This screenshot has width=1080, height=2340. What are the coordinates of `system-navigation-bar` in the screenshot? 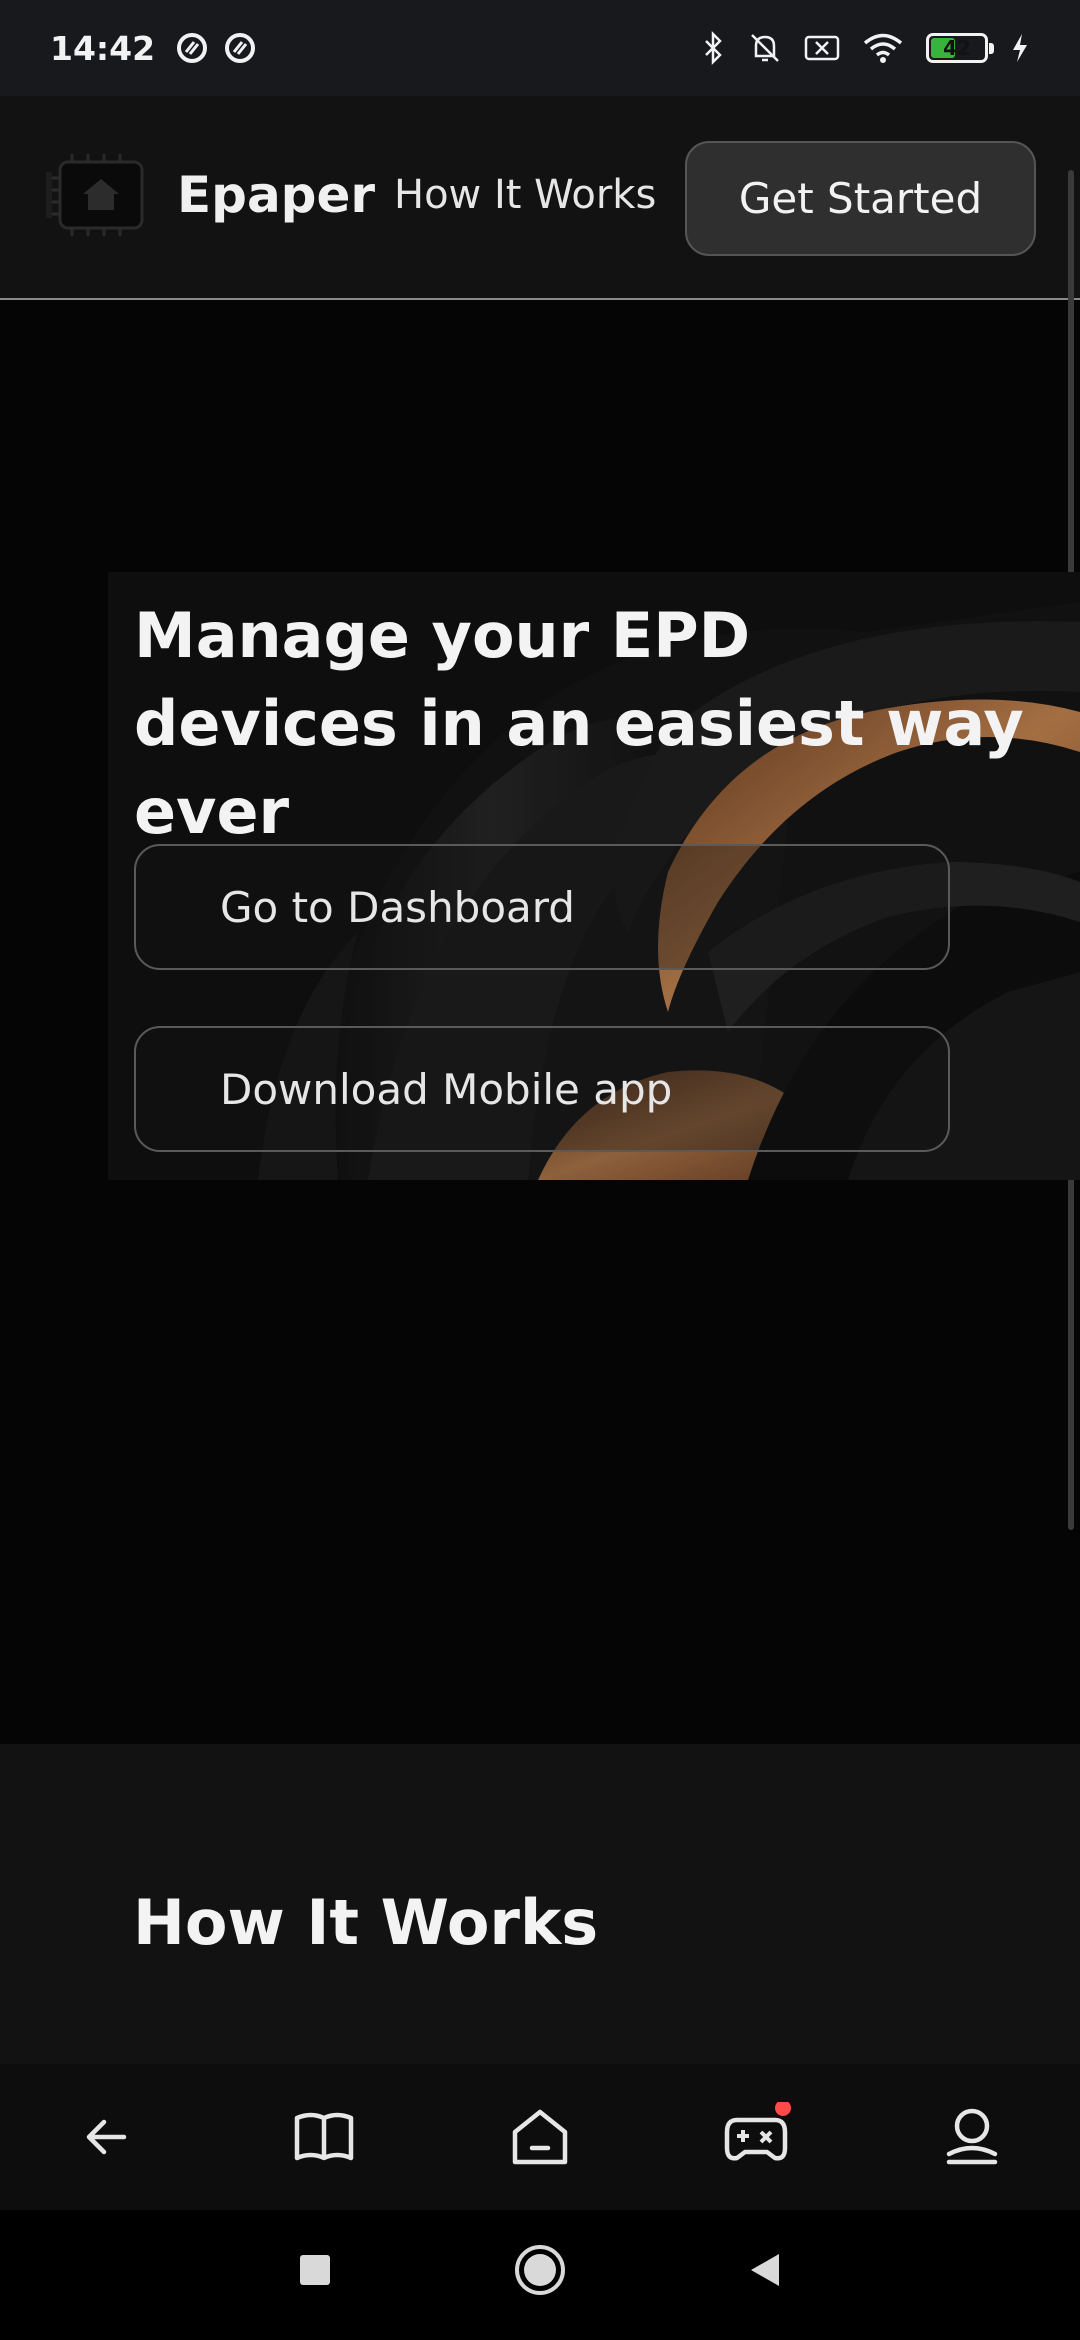 It's located at (540, 2275).